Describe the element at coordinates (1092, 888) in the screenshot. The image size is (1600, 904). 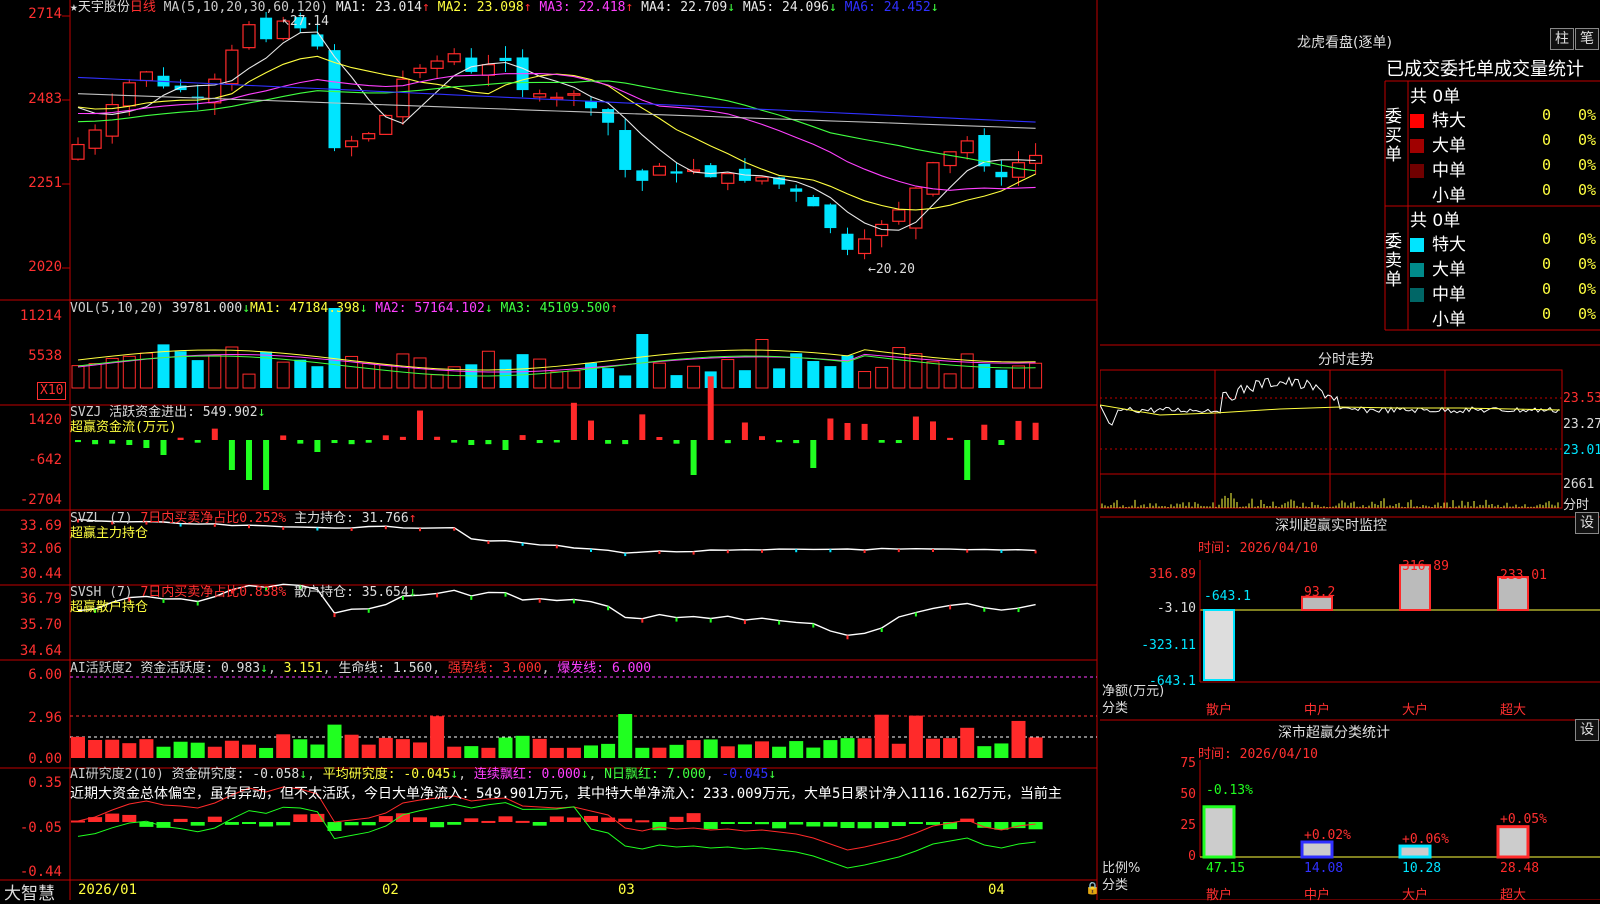
I see `lock-icon: 🔒` at that location.